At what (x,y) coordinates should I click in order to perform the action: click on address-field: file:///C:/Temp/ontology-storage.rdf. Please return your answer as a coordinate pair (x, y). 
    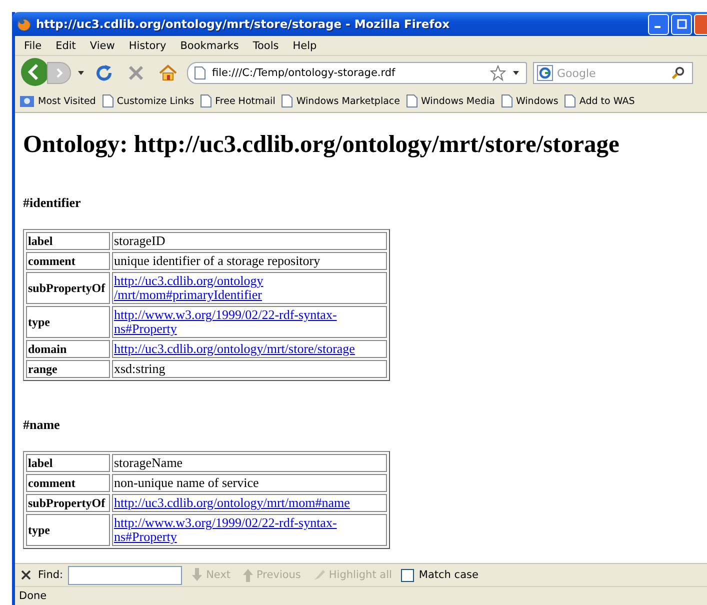
    Looking at the image, I should click on (357, 73).